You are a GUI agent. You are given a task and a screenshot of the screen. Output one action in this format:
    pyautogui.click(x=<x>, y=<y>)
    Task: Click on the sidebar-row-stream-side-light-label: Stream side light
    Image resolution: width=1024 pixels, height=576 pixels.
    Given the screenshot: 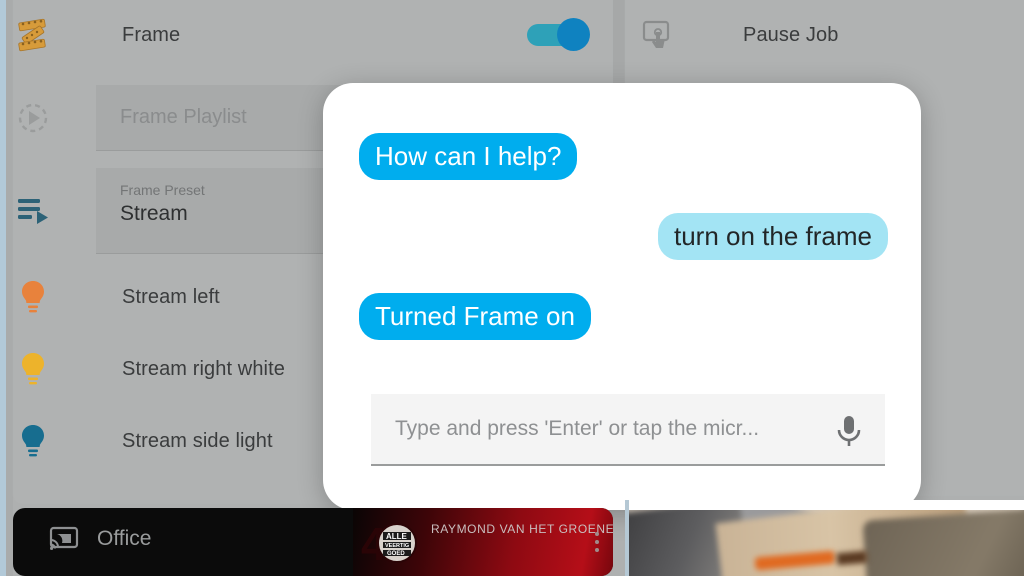 What is the action you would take?
    pyautogui.click(x=197, y=440)
    